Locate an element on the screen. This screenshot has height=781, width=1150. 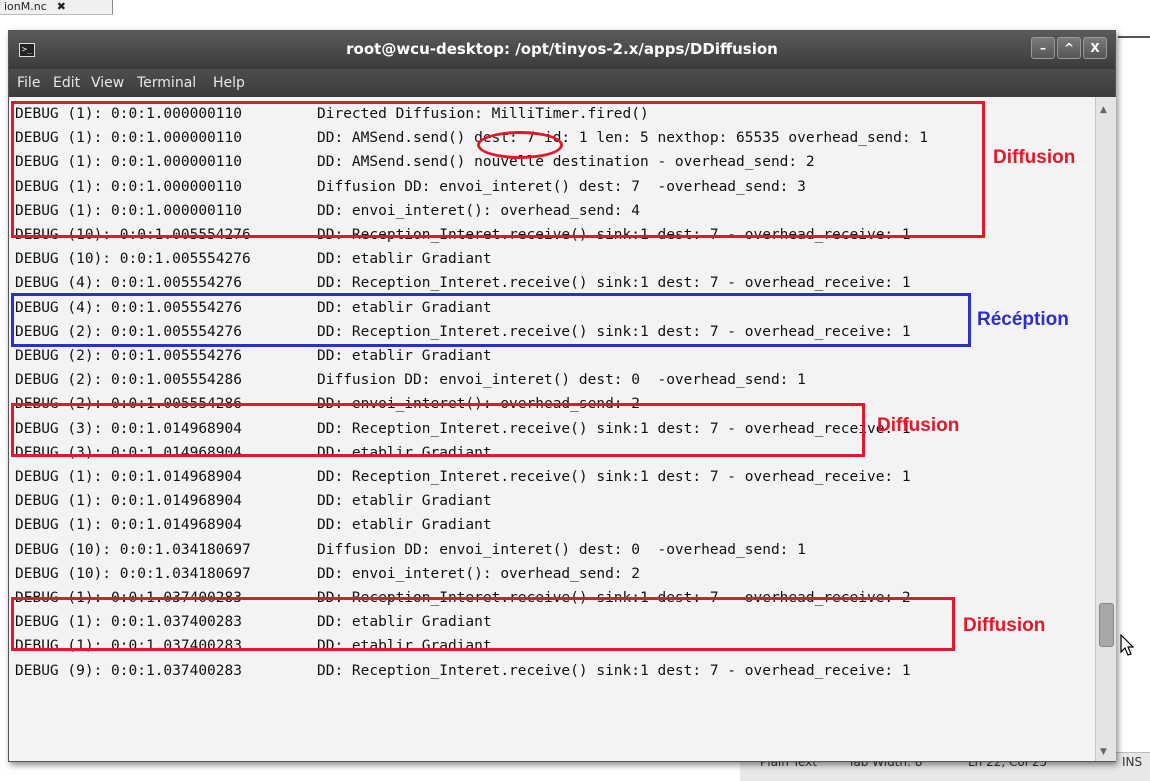
log-timestamp: DEBUG (2): 0:0:1.005554286 is located at coordinates (128, 380).